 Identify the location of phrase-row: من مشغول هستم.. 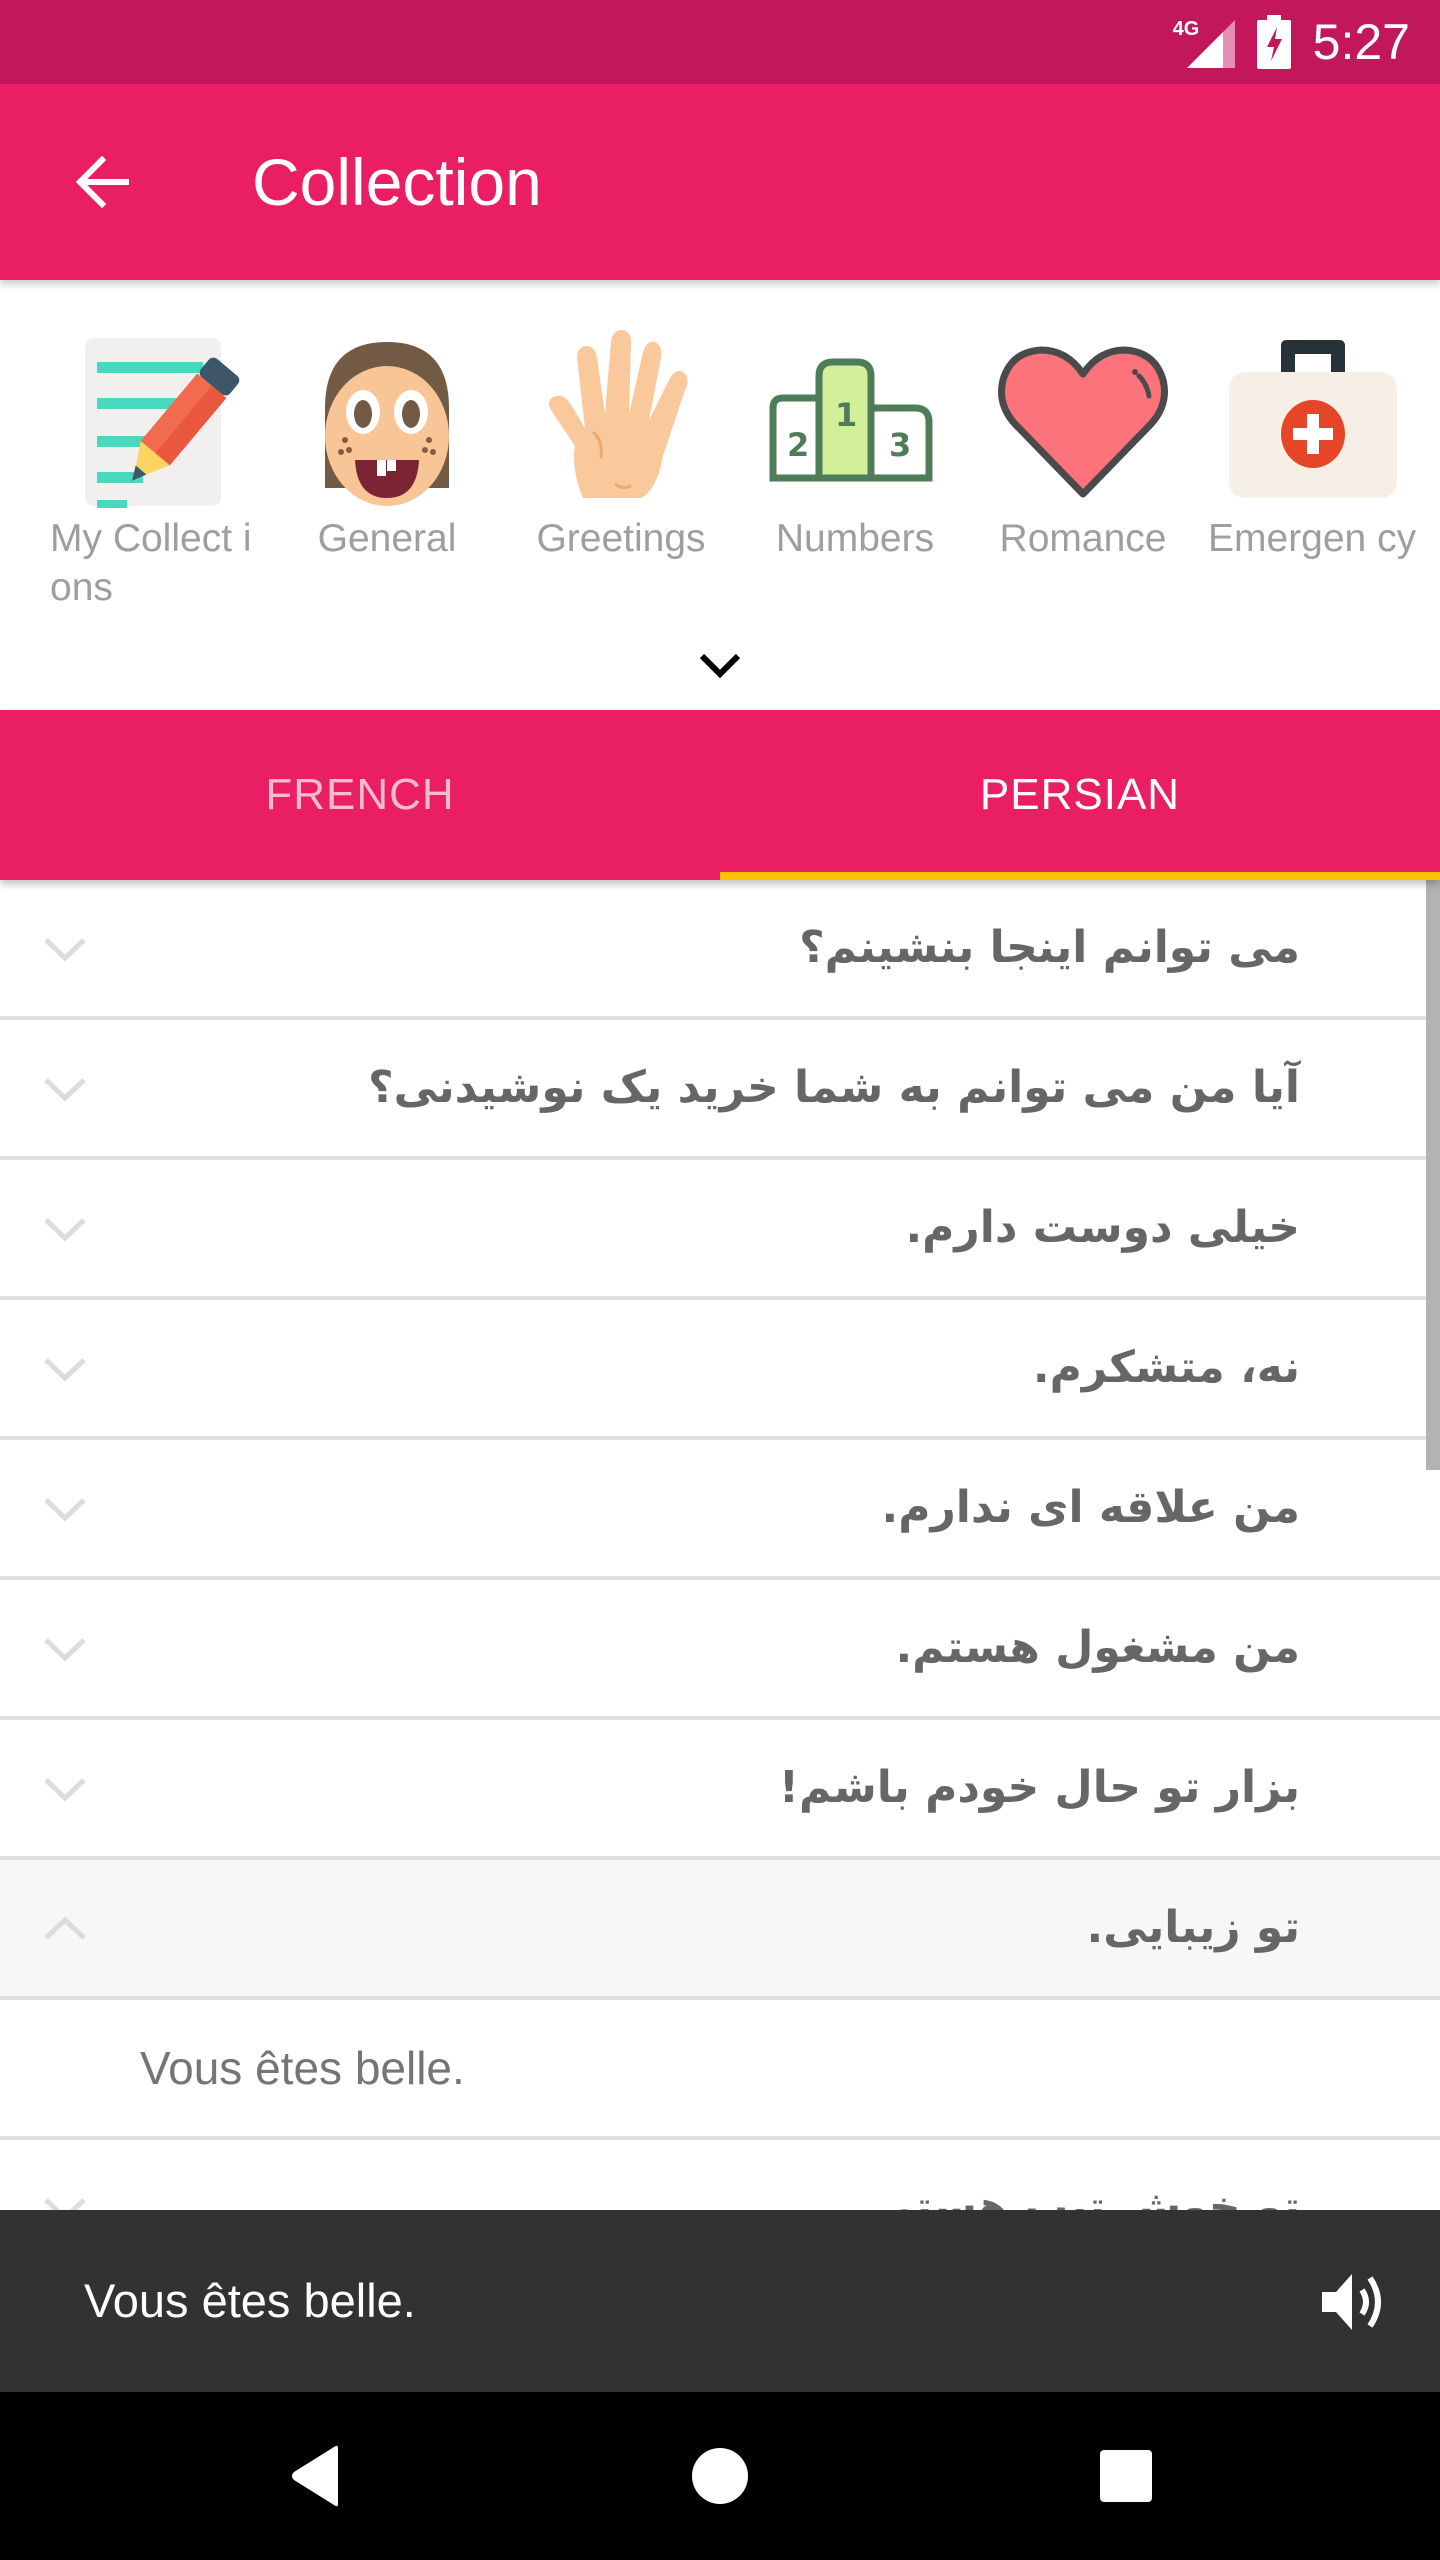
(720, 1650).